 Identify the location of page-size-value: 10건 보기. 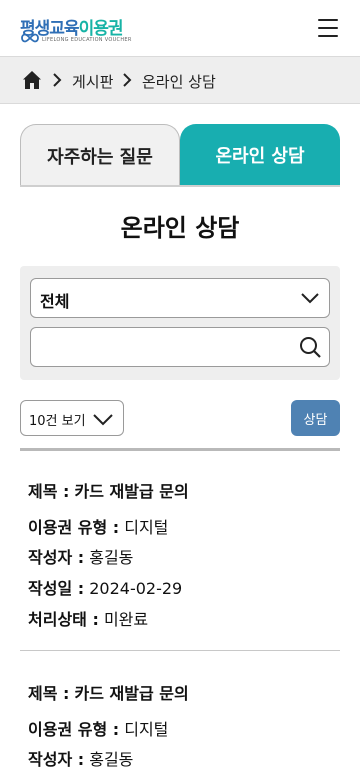
(57, 421).